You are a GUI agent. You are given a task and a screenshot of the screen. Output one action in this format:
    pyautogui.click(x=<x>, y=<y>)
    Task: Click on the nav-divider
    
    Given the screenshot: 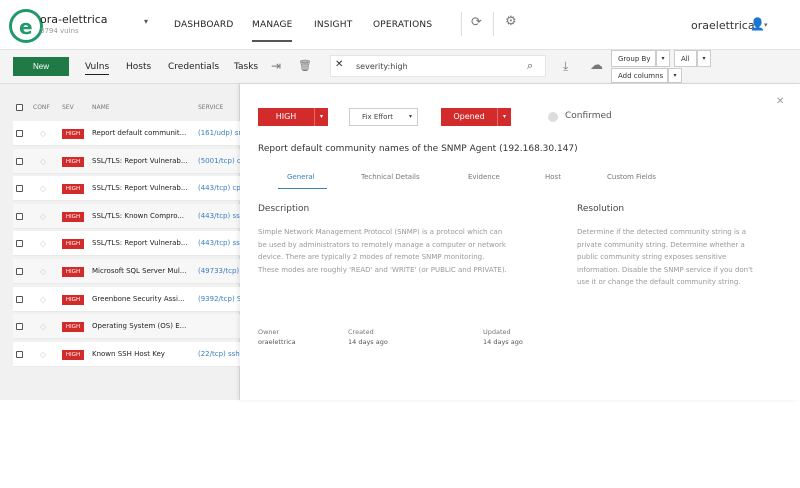 What is the action you would take?
    pyautogui.click(x=461, y=24)
    